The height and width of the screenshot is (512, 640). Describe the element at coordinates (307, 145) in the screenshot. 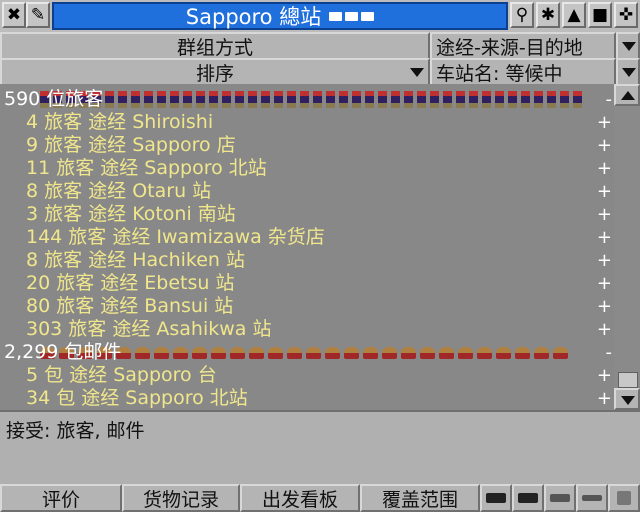

I see `list-item: 9 旅客 途经 Sapporo 店 +` at that location.